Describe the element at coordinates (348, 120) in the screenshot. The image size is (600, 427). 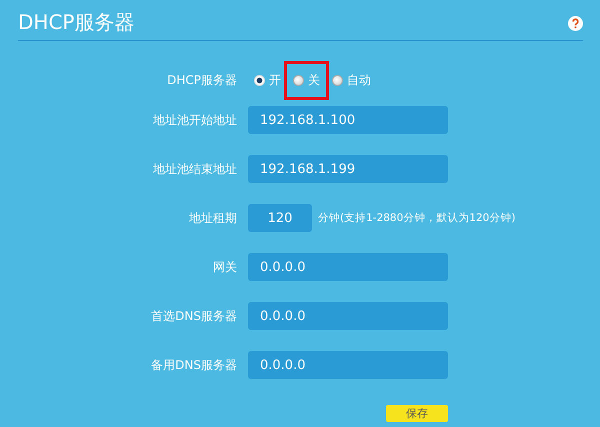
I see `input-field: 192.168.1.100` at that location.